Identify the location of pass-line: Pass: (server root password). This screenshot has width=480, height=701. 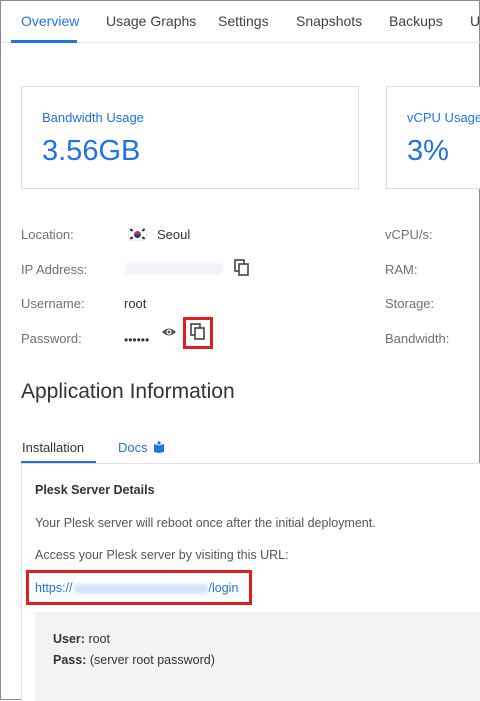
(134, 660).